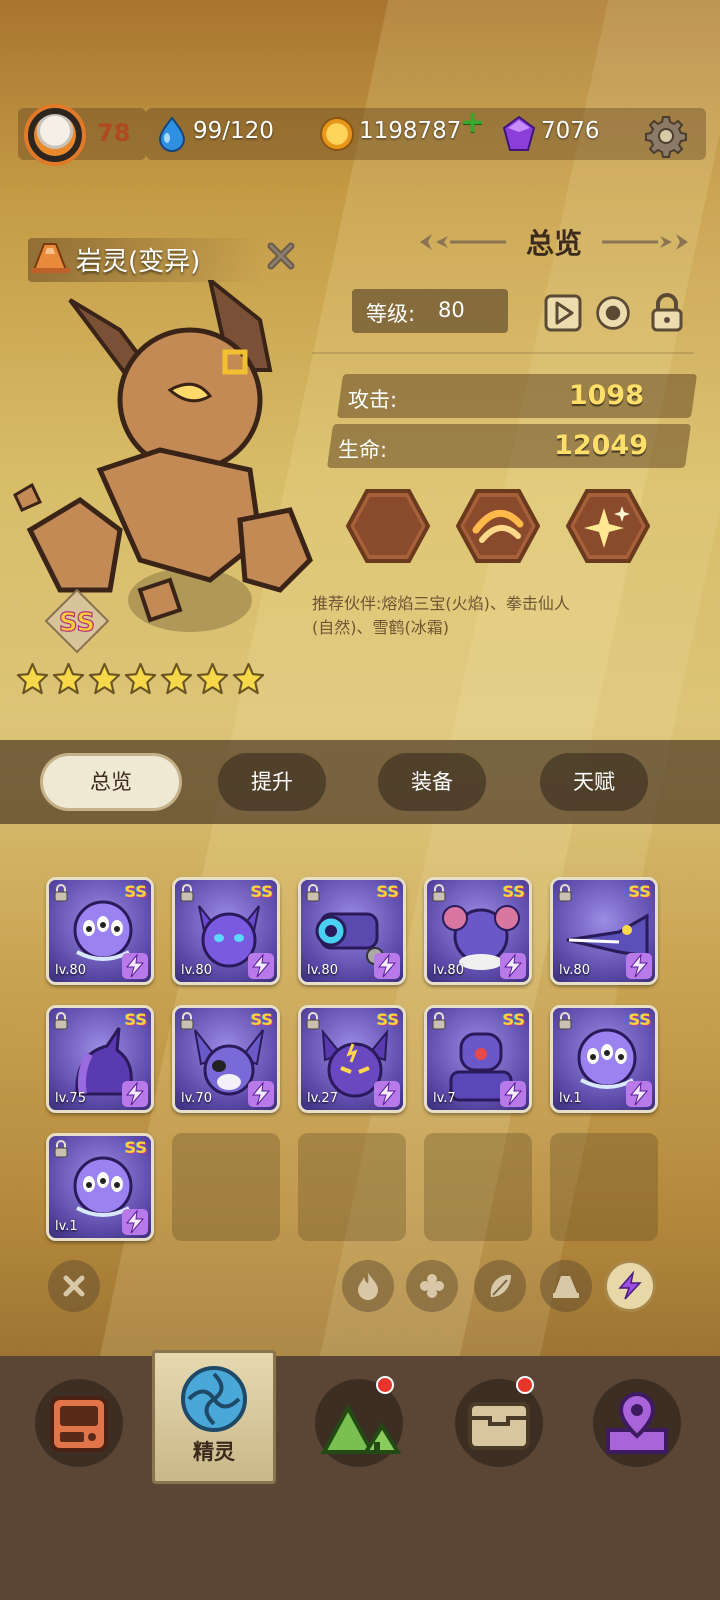  What do you see at coordinates (499, 1426) in the screenshot?
I see `chest-icon` at bounding box center [499, 1426].